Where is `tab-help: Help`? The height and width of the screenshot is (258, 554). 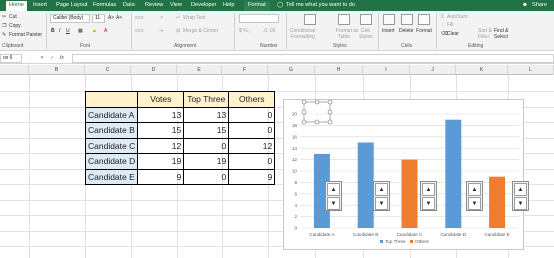 tab-help: Help is located at coordinates (229, 5).